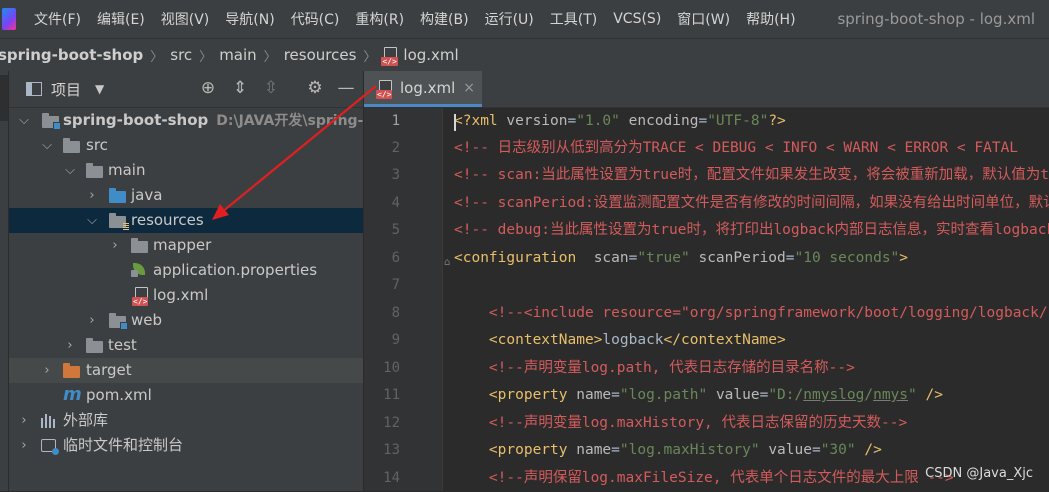 The width and height of the screenshot is (1049, 492). Describe the element at coordinates (428, 87) in the screenshot. I see `tab-label: log.xml` at that location.